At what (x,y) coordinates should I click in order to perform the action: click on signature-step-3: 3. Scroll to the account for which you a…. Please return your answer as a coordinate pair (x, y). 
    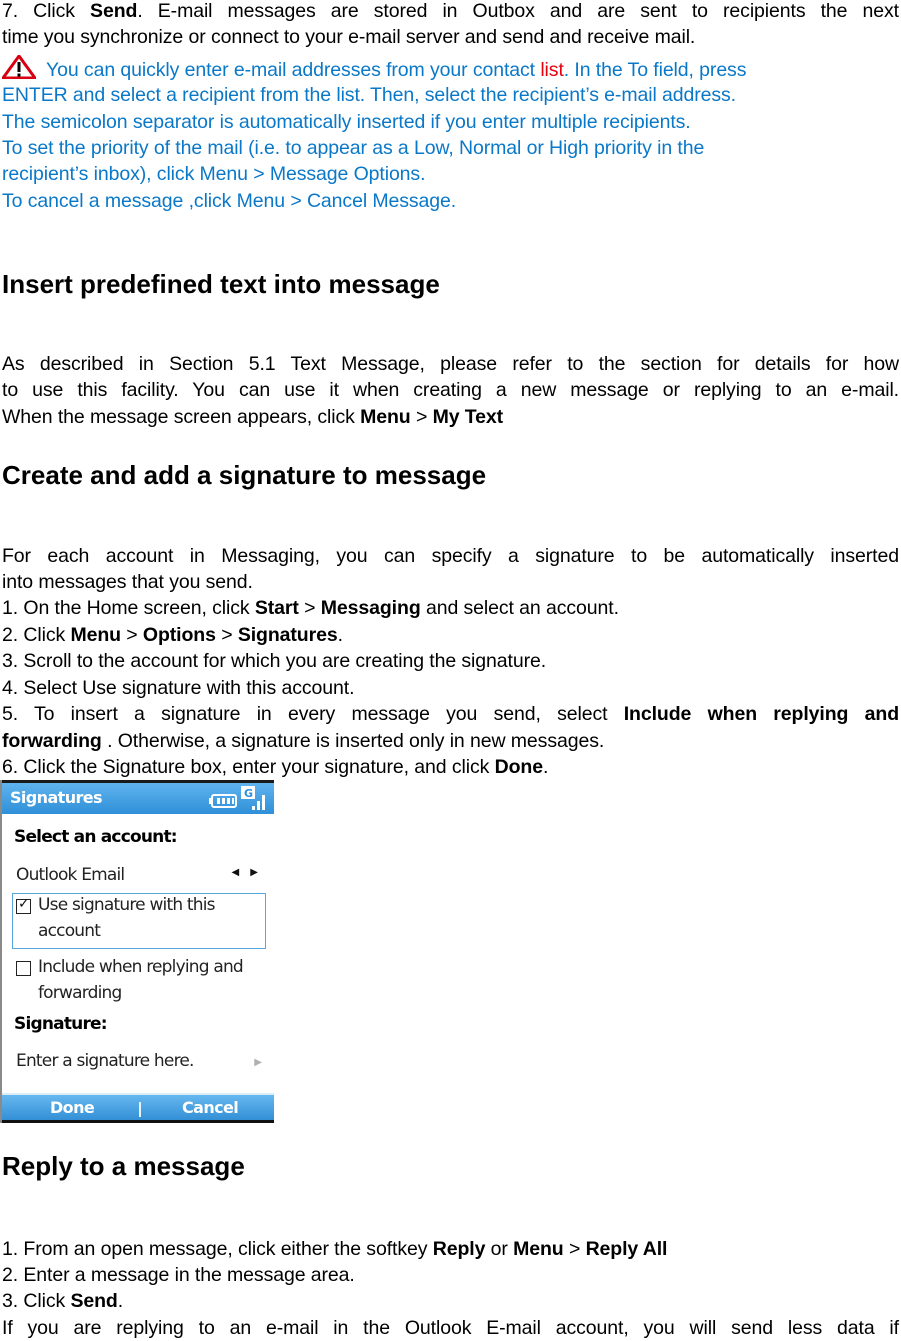
    Looking at the image, I should click on (274, 661).